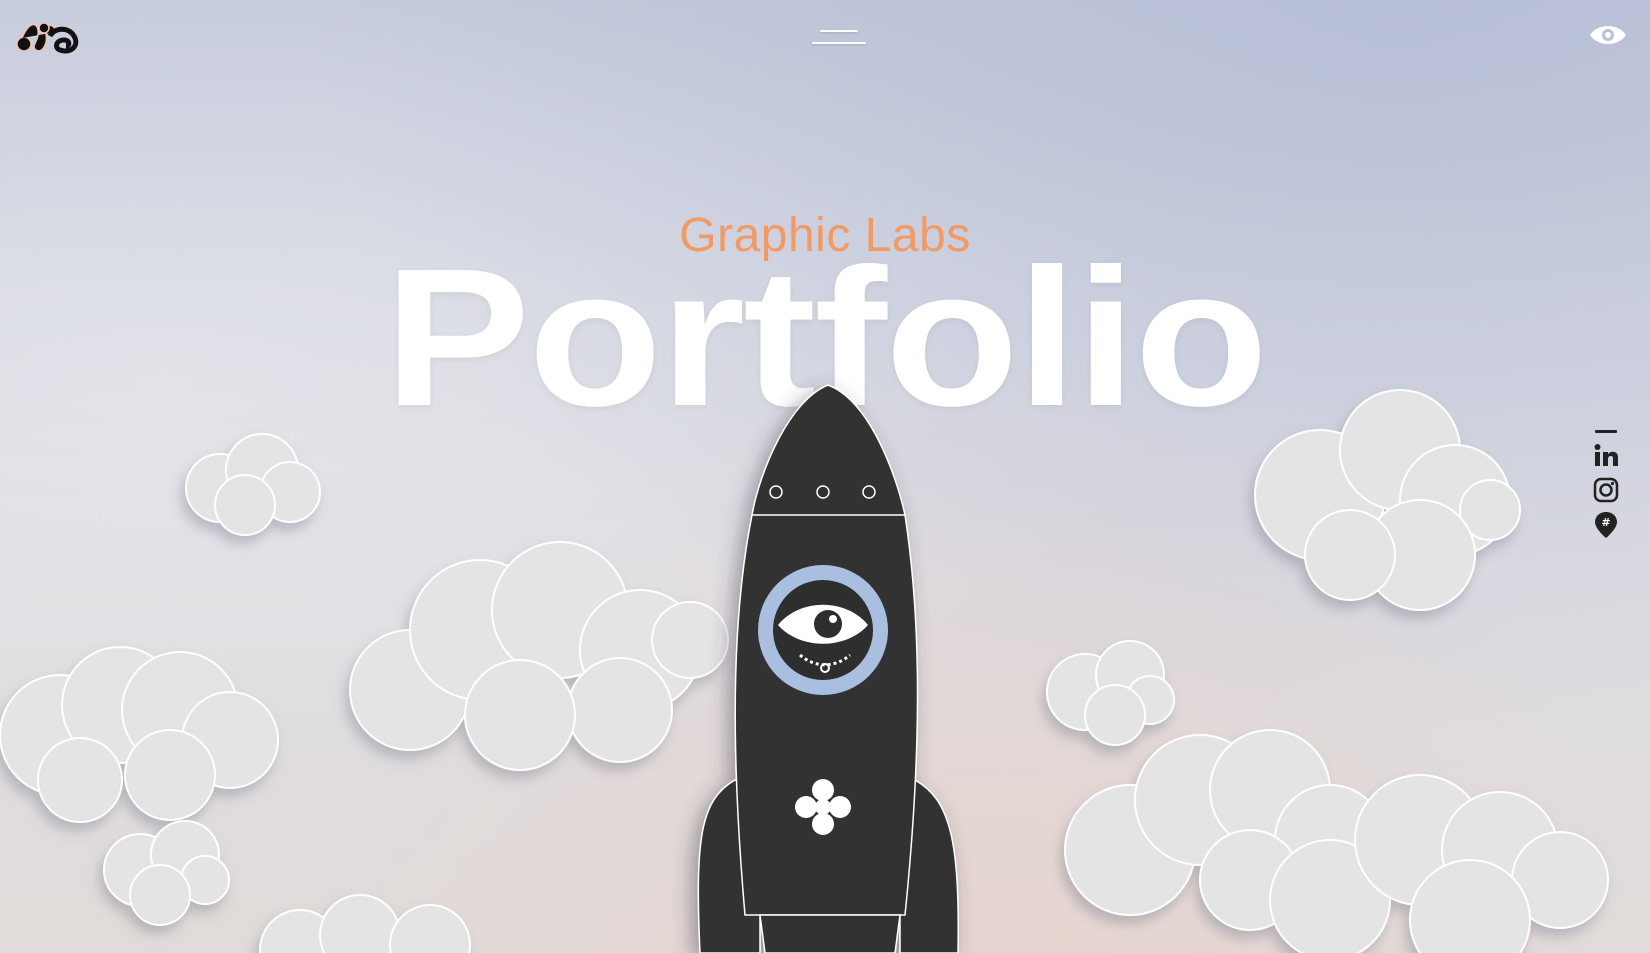  I want to click on instagram-link, so click(1606, 490).